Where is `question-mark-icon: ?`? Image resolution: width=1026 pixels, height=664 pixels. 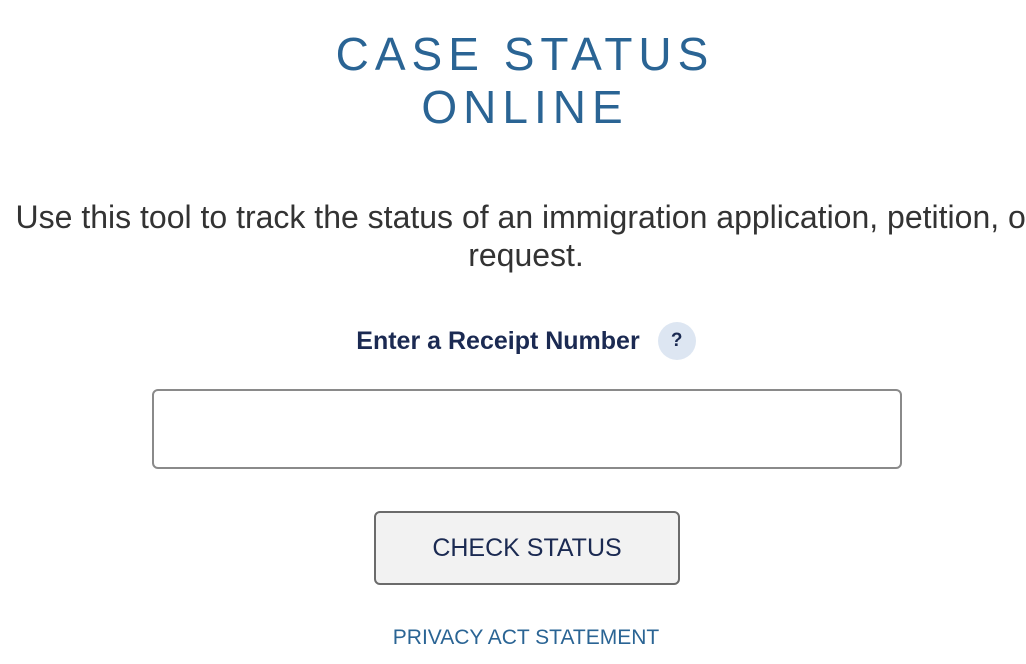 question-mark-icon: ? is located at coordinates (676, 341).